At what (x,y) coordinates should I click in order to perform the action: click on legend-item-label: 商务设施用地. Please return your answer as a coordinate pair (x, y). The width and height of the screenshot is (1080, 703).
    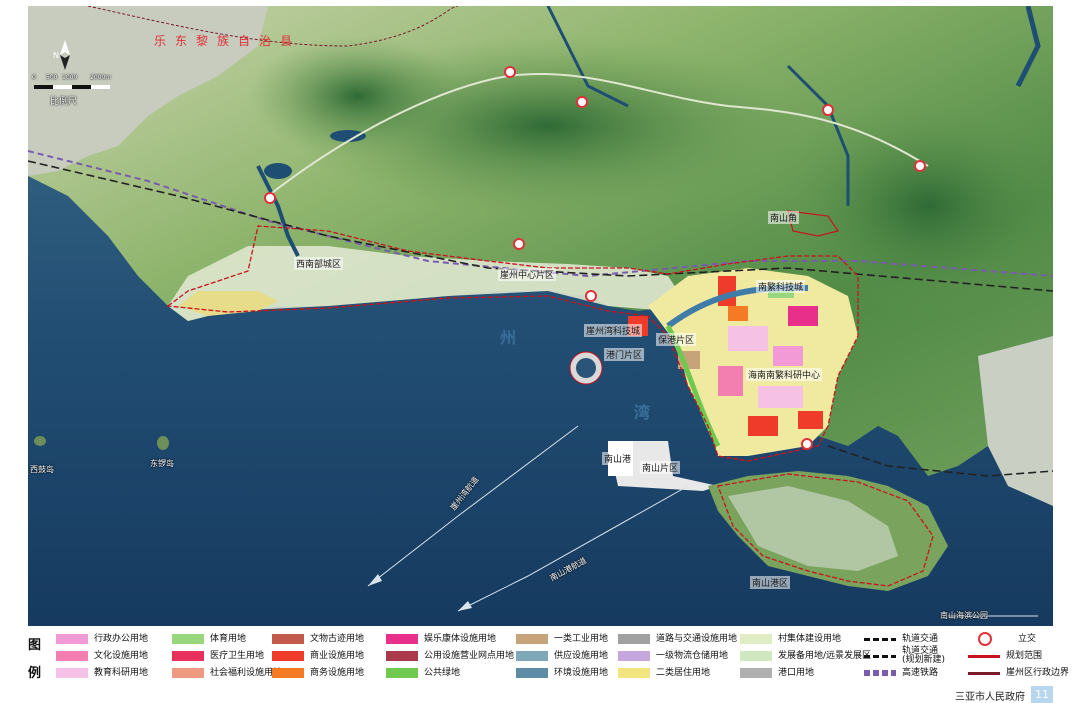
    Looking at the image, I should click on (337, 672).